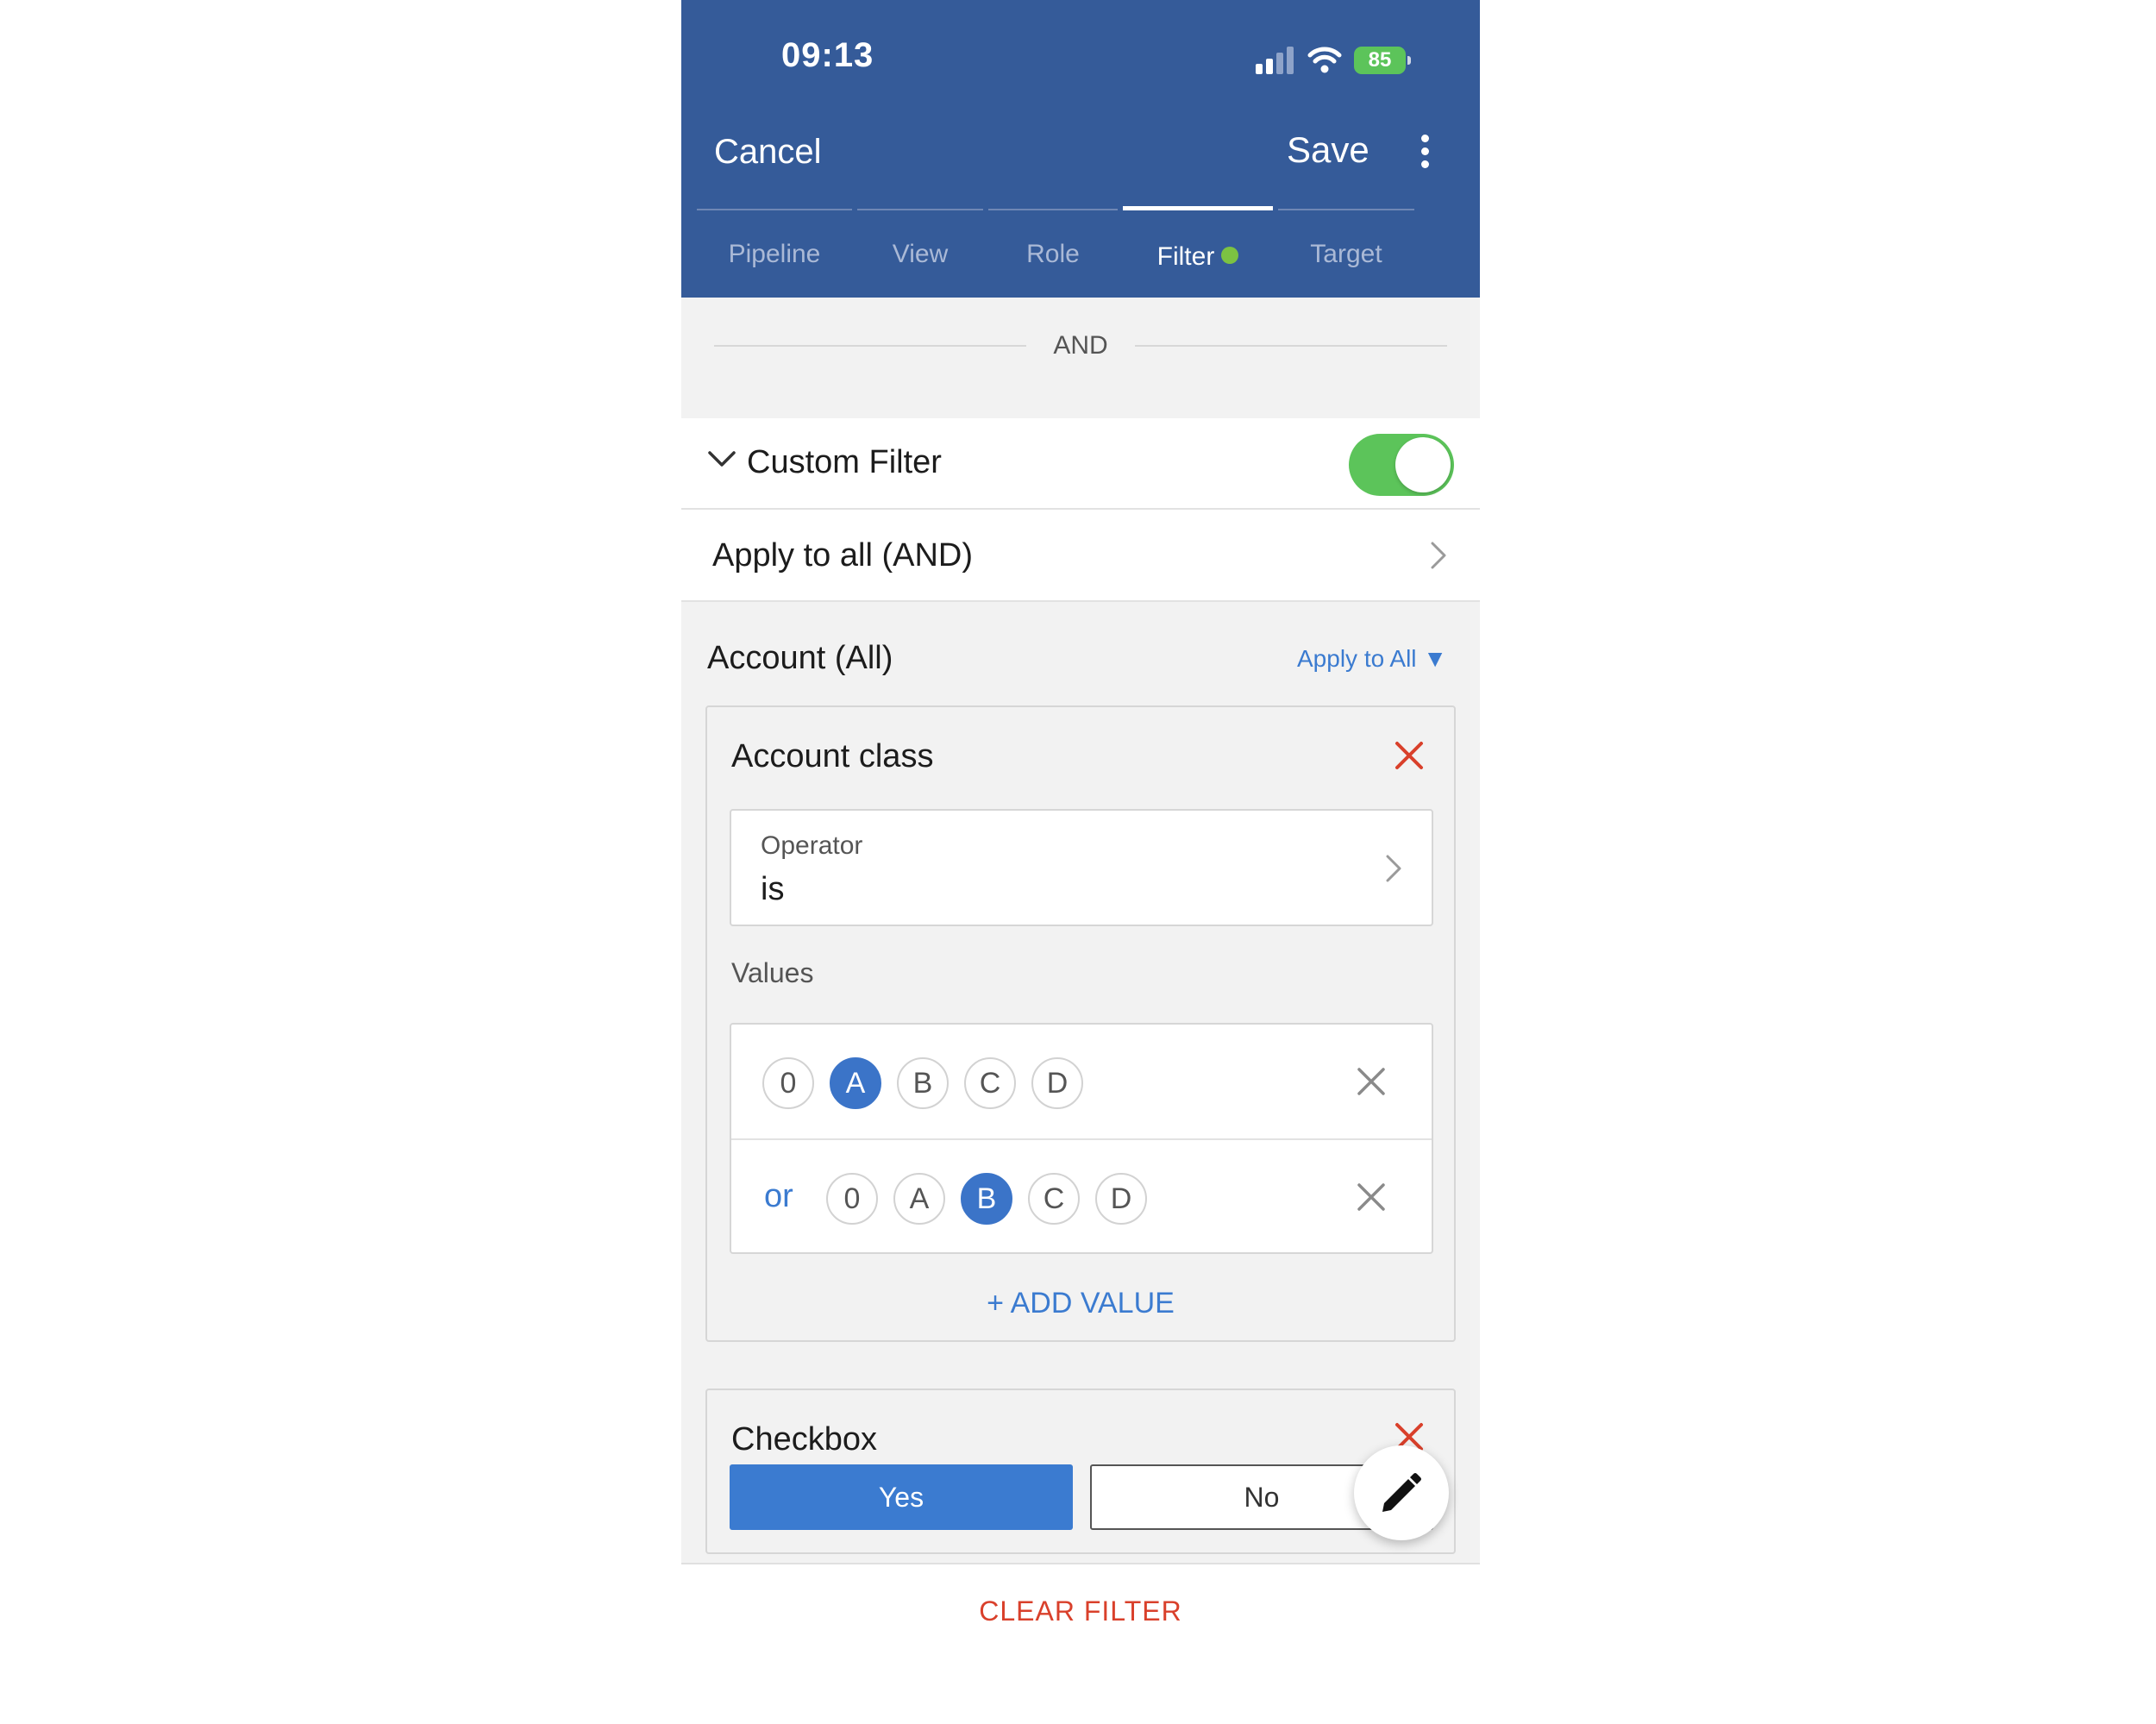  I want to click on pencil-icon, so click(1401, 1492).